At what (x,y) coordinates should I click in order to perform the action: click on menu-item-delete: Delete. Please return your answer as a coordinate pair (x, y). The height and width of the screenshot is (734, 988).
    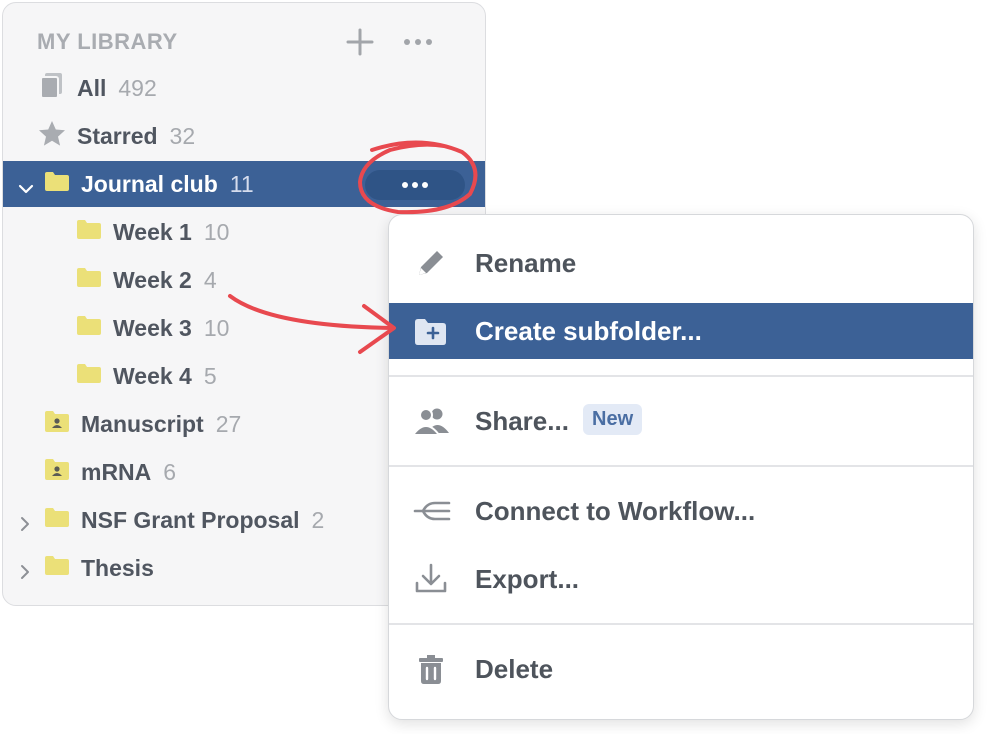
    Looking at the image, I should click on (681, 669).